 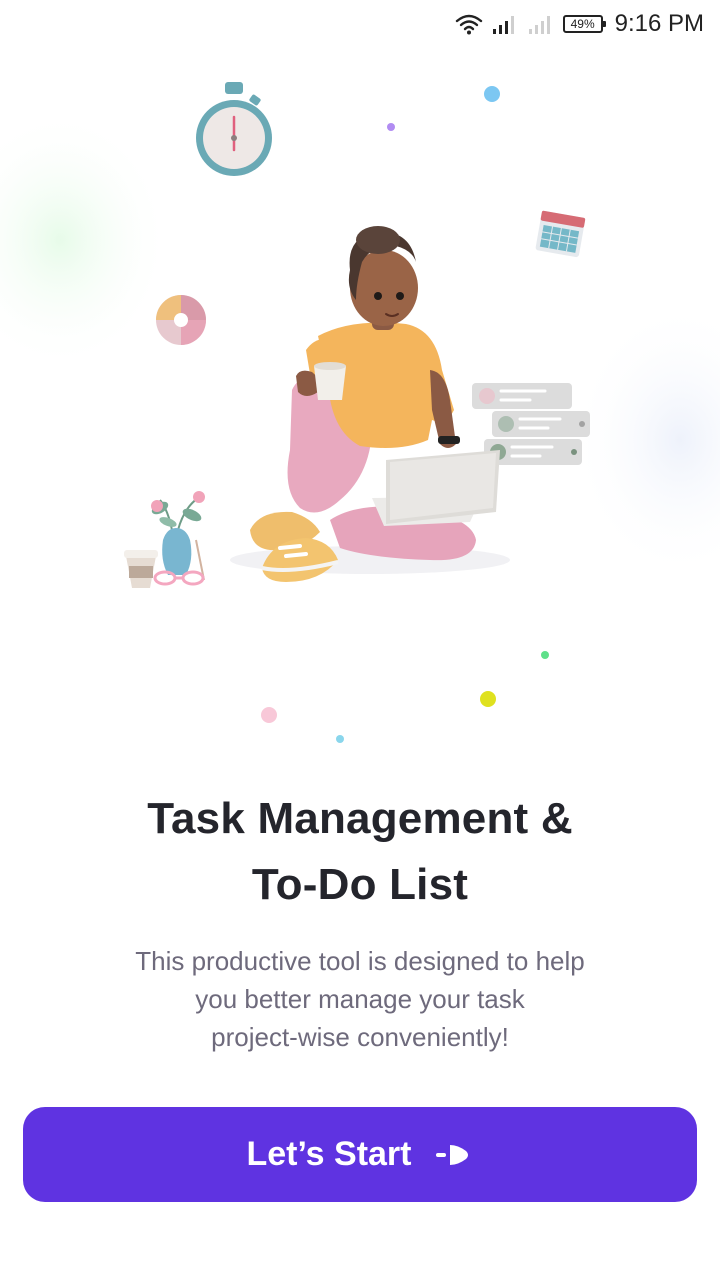 What do you see at coordinates (360, 852) in the screenshot?
I see `page-title: Task Management & To-Do List` at bounding box center [360, 852].